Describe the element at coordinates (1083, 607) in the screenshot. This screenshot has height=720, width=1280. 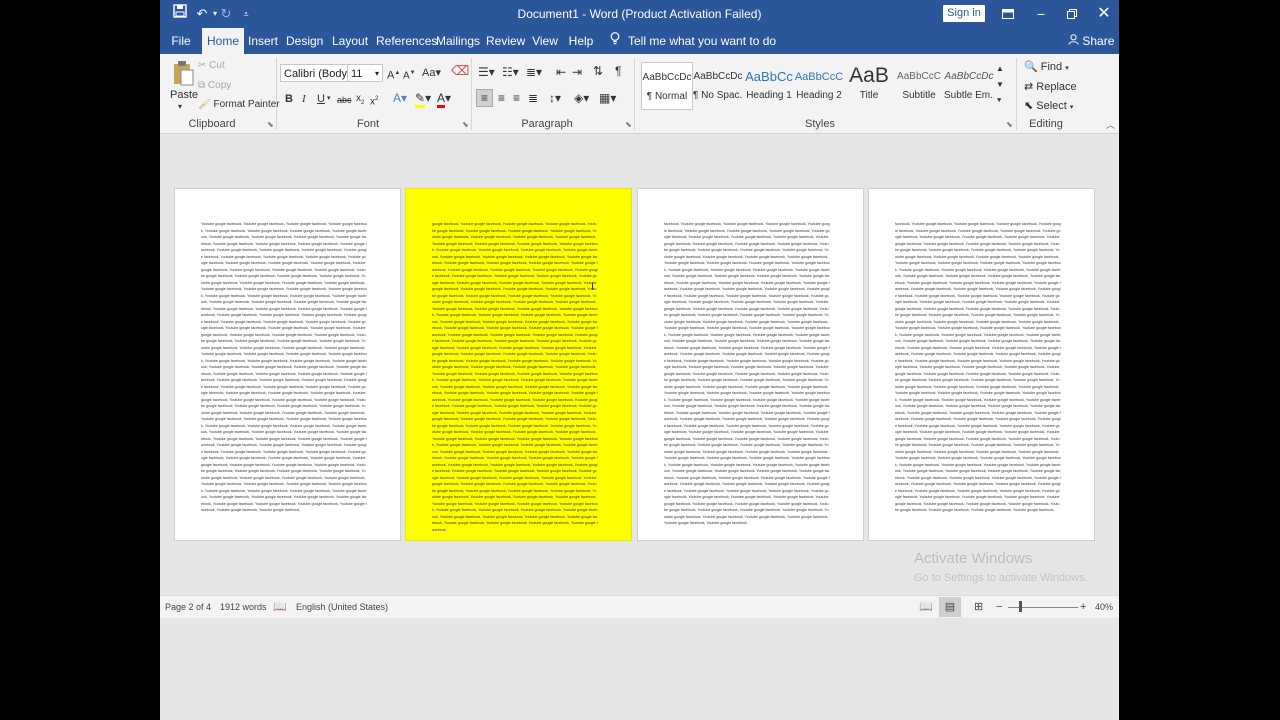
I see `zoom-in-button: +` at that location.